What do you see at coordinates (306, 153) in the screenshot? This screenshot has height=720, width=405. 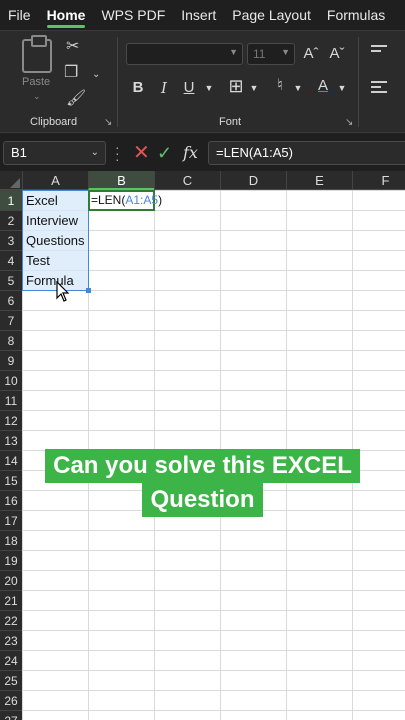 I see `formula-input: =LEN(A1:A5)` at bounding box center [306, 153].